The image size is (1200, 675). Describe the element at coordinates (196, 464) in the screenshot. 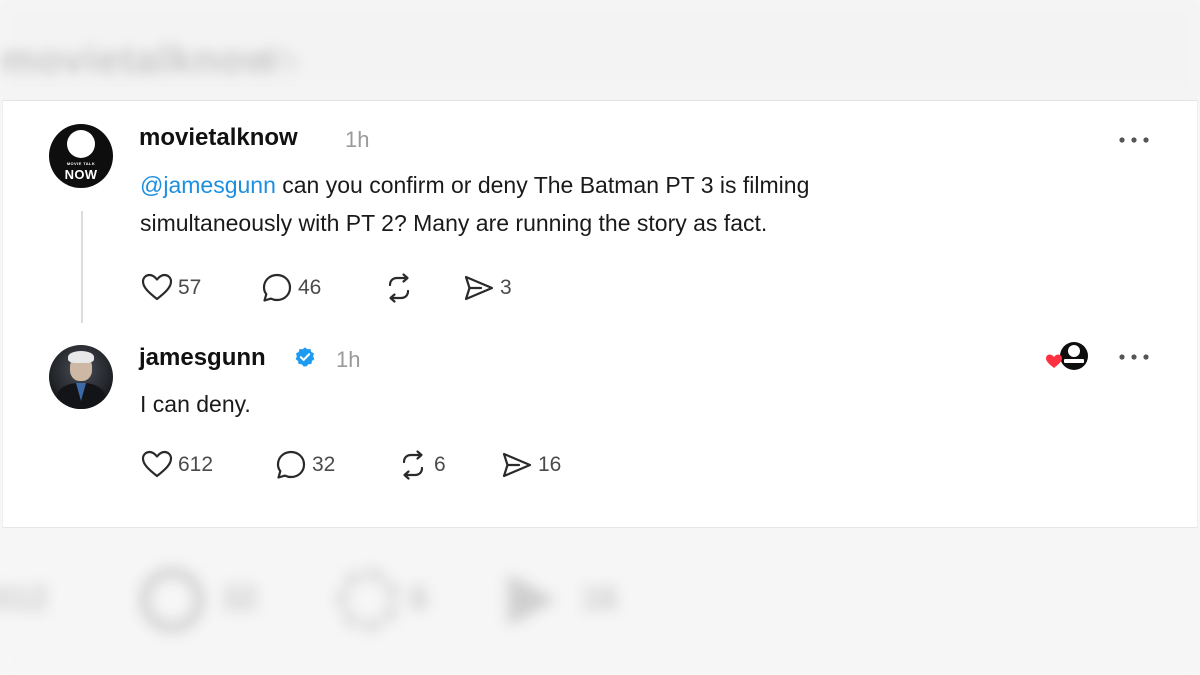

I see `like-count: 612` at that location.